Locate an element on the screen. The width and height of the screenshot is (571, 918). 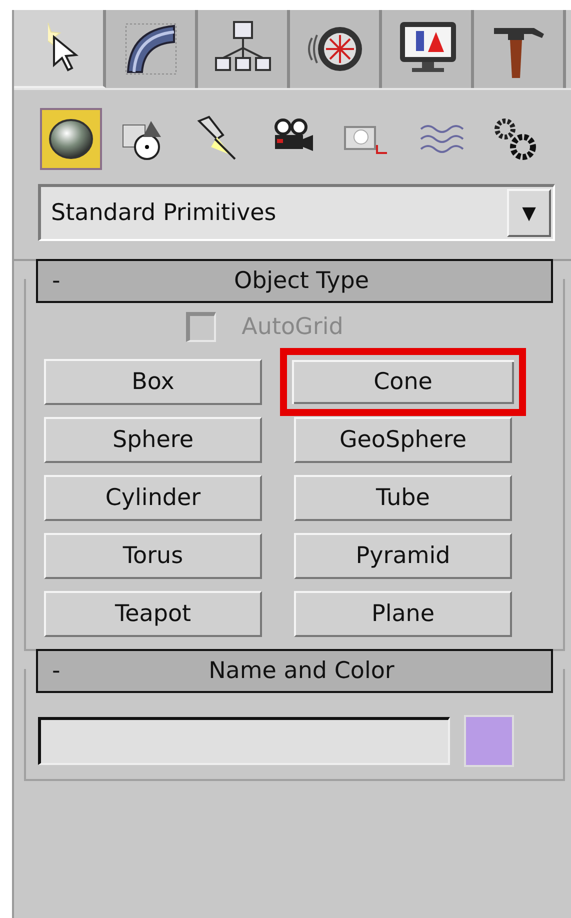
rollout-header: - Name and Color is located at coordinates (294, 671).